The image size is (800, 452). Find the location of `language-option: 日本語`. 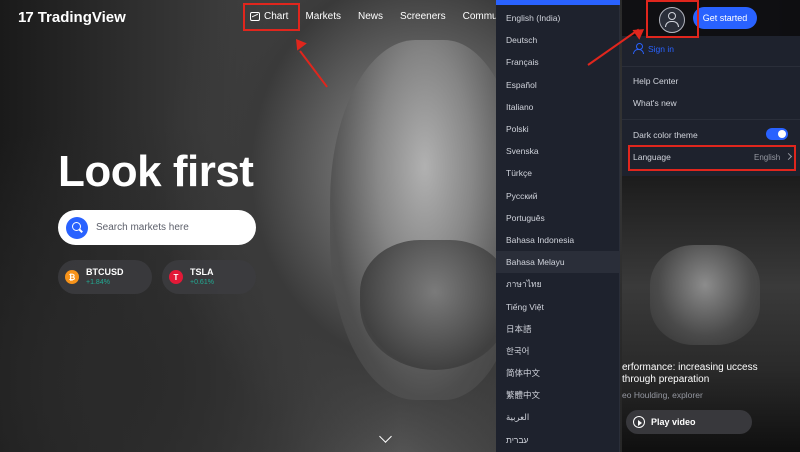

language-option: 日本語 is located at coordinates (558, 329).